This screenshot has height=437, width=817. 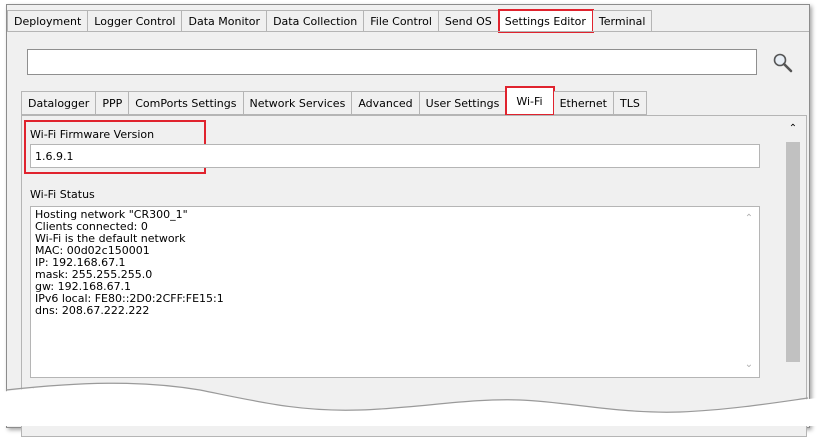 What do you see at coordinates (463, 103) in the screenshot?
I see `tab-user-settings: User Settings` at bounding box center [463, 103].